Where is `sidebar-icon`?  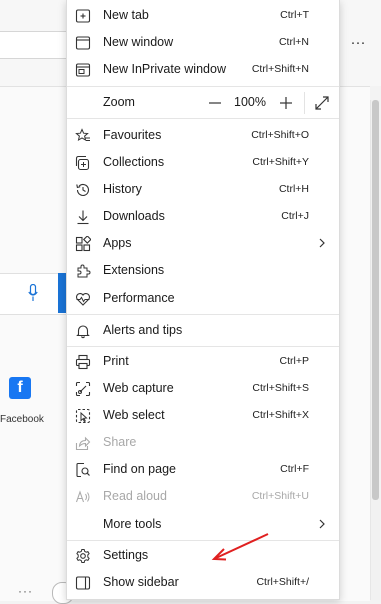
sidebar-icon is located at coordinates (83, 583).